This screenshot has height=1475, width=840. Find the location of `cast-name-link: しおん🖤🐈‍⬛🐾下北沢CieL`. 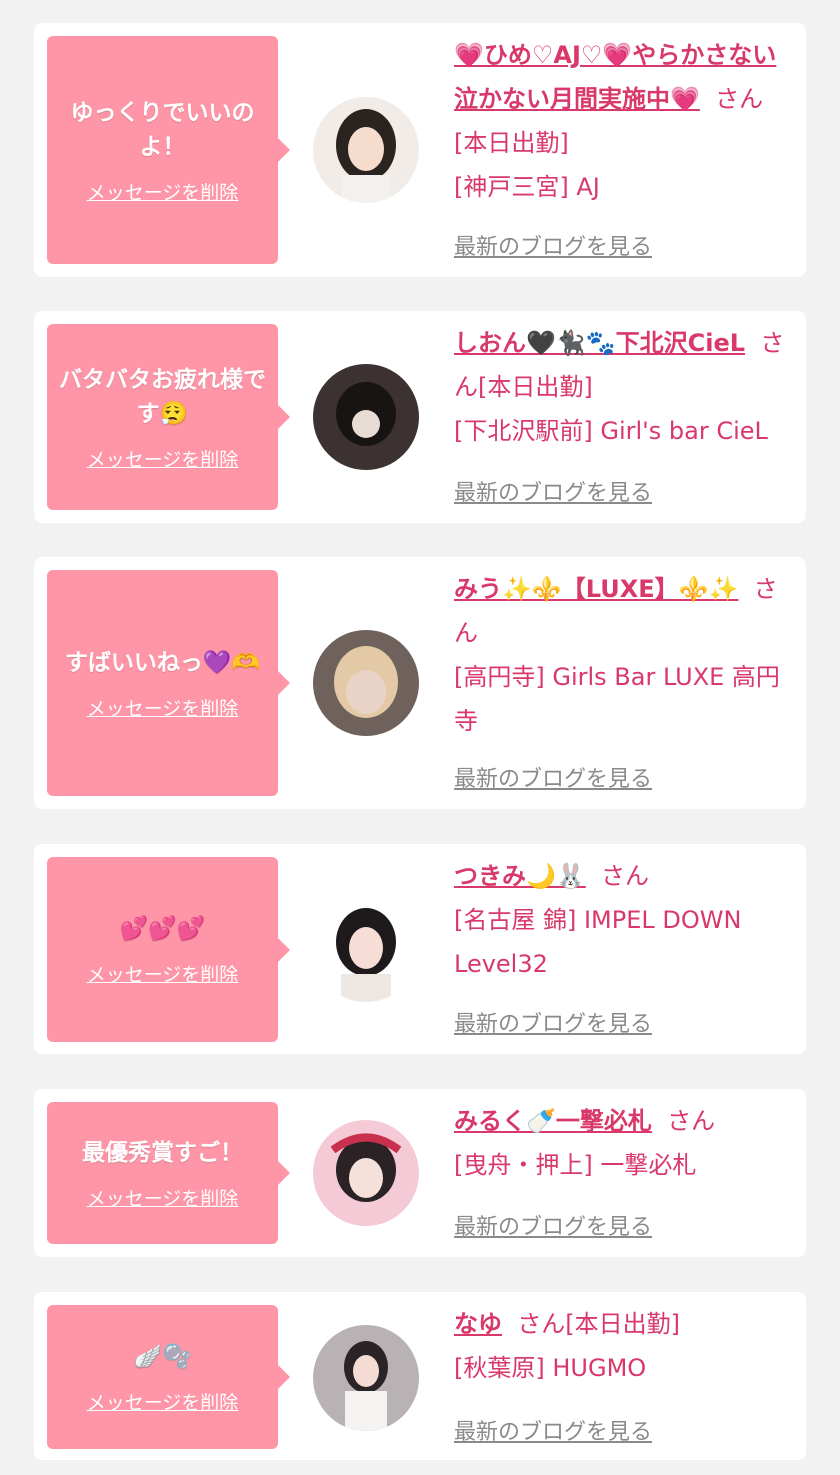

cast-name-link: しおん🖤🐈‍⬛🐾下北沢CieL is located at coordinates (599, 343).